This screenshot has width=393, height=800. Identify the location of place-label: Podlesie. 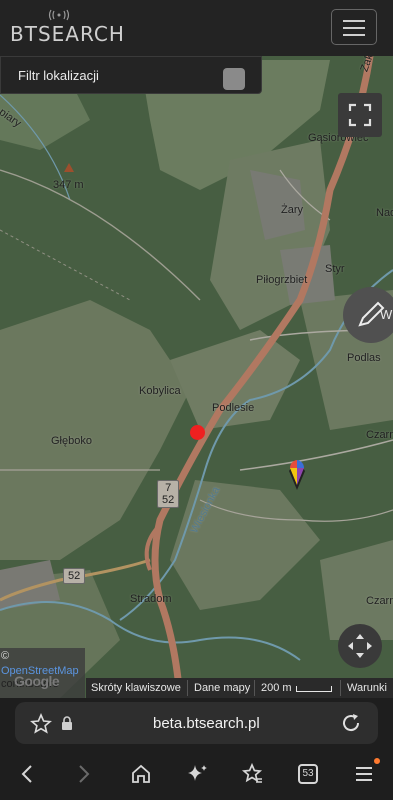
(233, 408).